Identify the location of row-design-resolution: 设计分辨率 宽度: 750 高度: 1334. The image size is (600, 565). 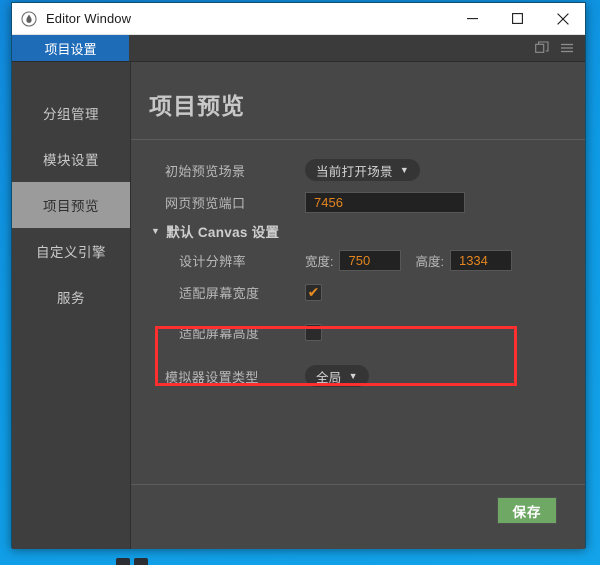
(358, 260).